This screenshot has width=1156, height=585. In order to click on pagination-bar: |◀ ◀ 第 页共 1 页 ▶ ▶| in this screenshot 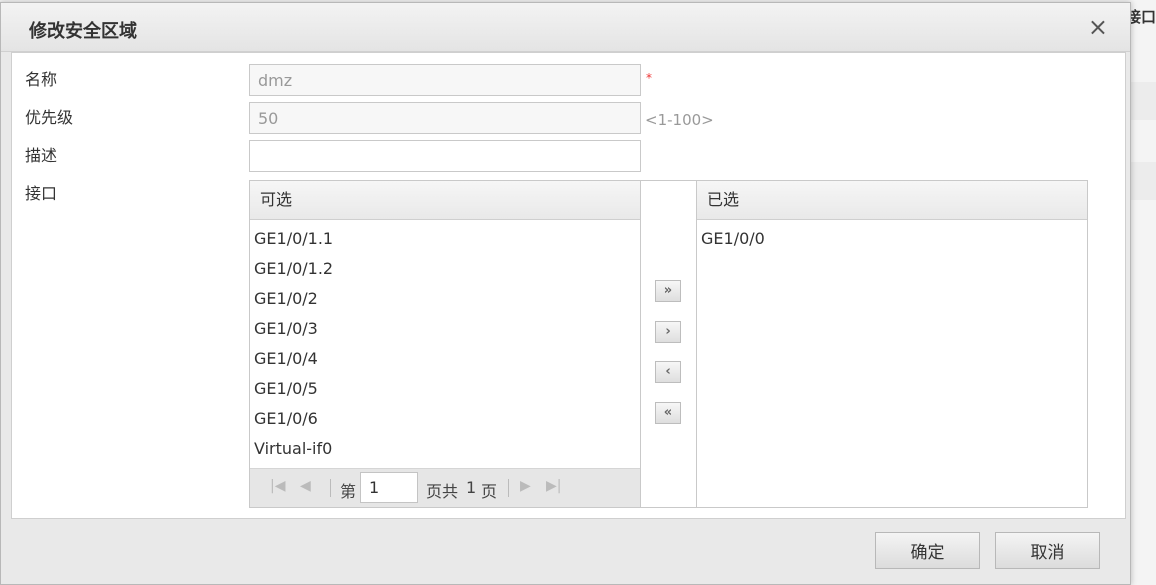, I will do `click(445, 487)`.